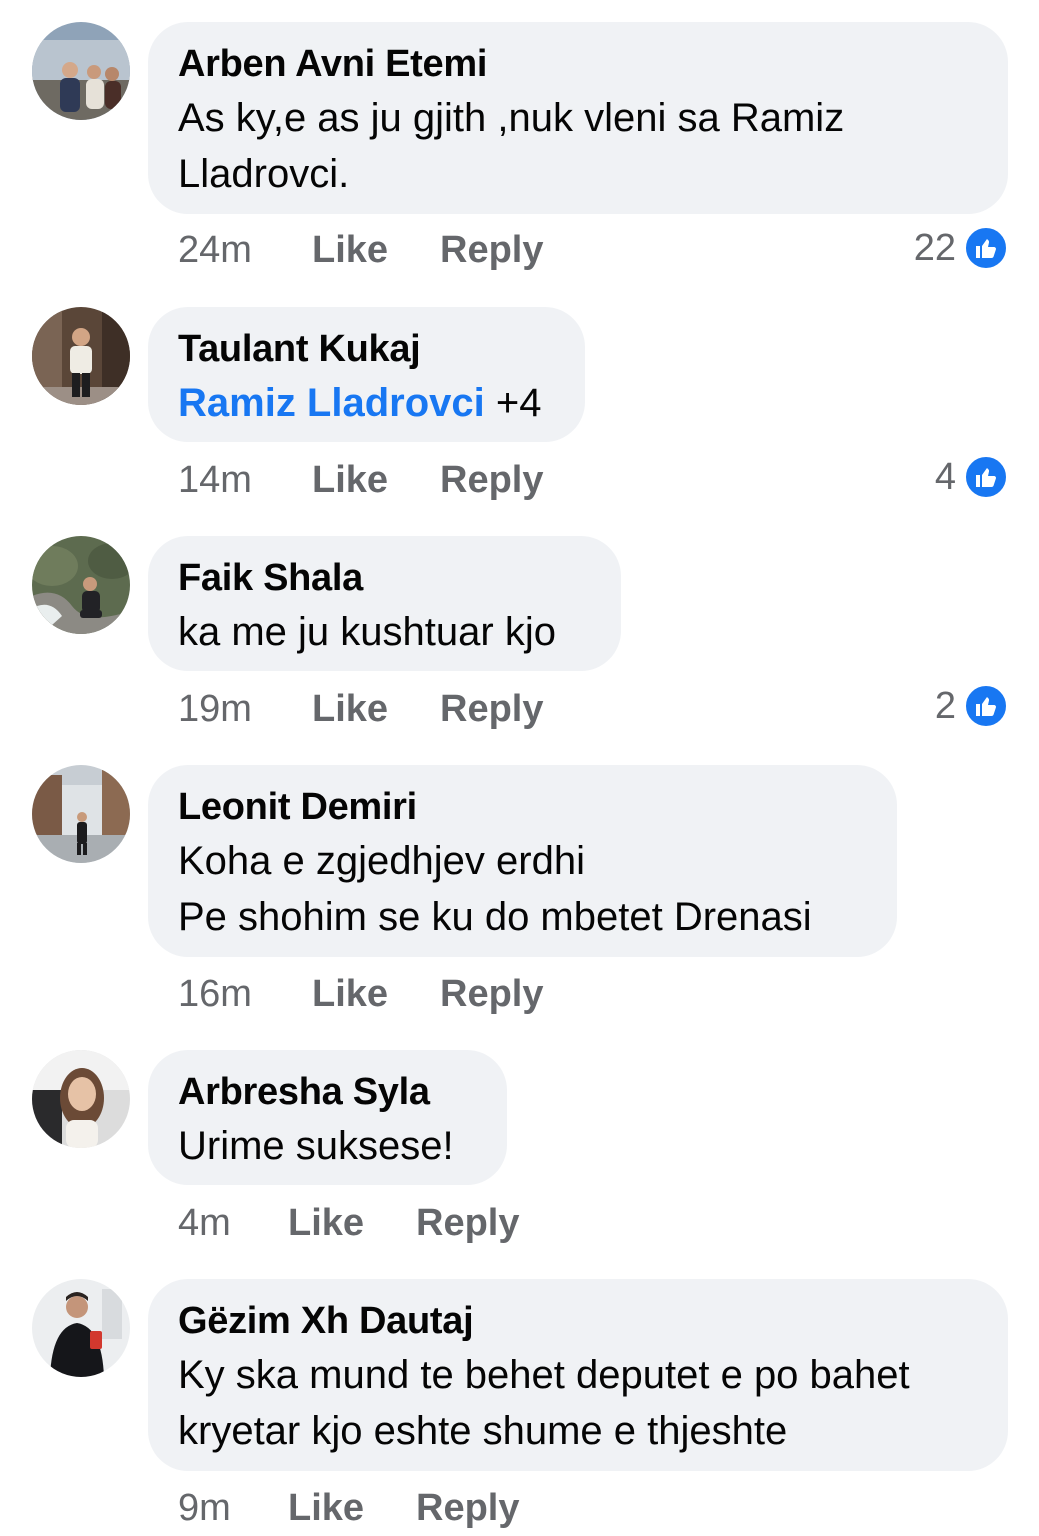  I want to click on comment-bubble: Arbresha Syla Urime suksese!, so click(327, 1117).